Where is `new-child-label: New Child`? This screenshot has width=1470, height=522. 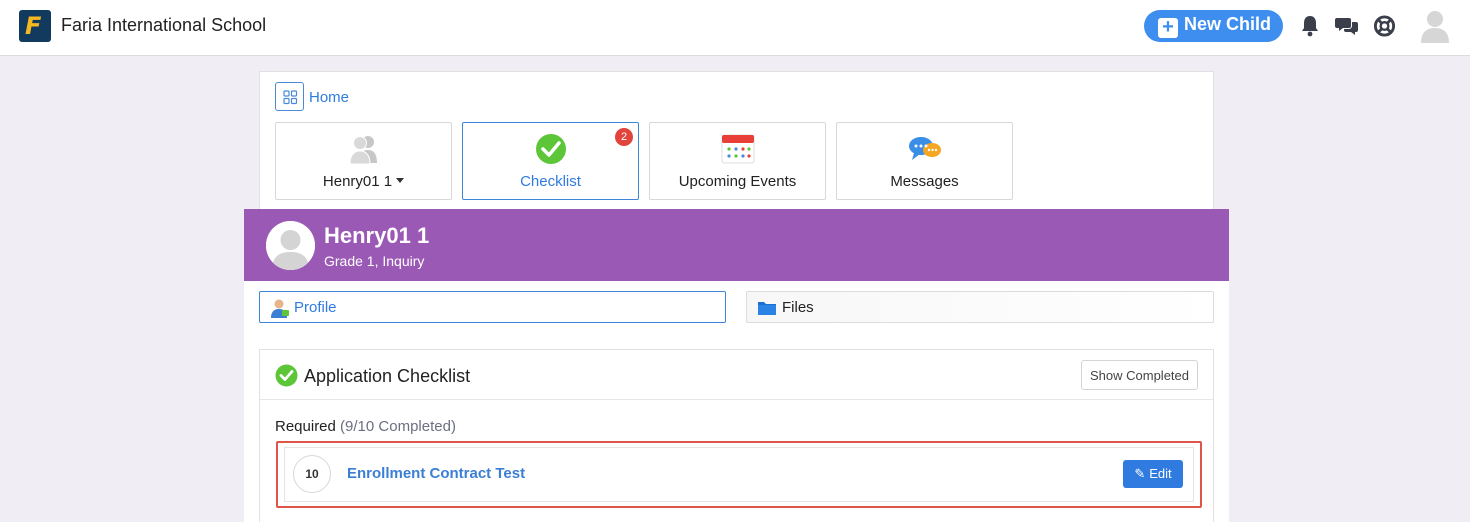
new-child-label: New Child is located at coordinates (1228, 24).